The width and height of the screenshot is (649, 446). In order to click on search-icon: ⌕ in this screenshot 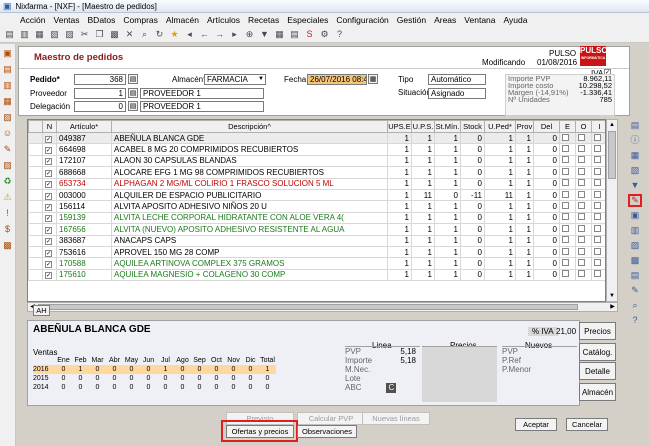, I will do `click(144, 34)`.